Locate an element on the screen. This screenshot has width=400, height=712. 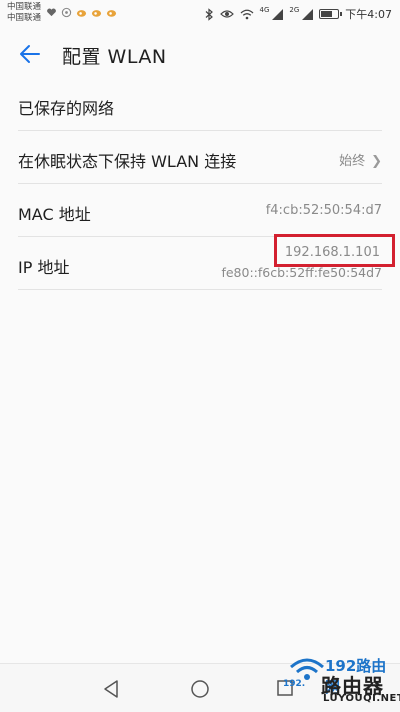
saved-networks-label: 已保存的网络 is located at coordinates (66, 108).